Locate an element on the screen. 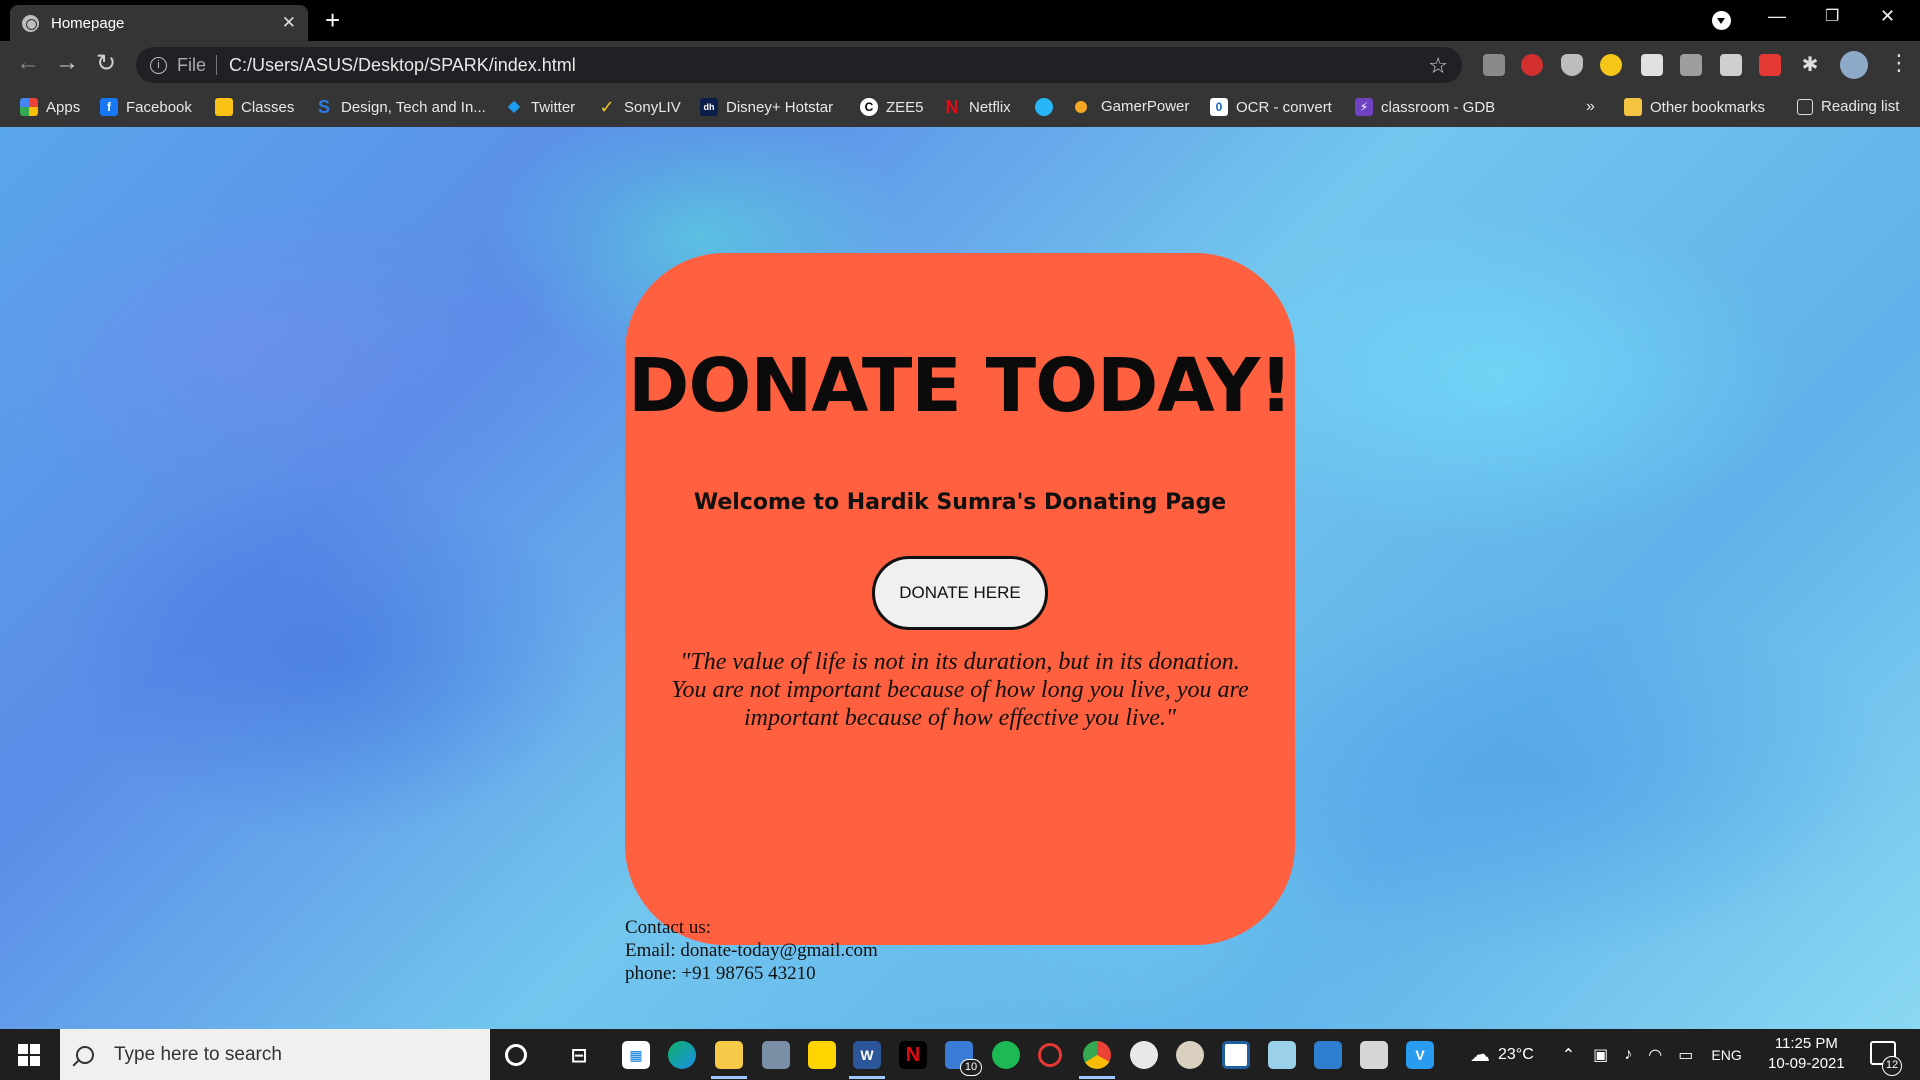 This screenshot has width=1920, height=1080. bookmarks-overflow-button: » is located at coordinates (1590, 107).